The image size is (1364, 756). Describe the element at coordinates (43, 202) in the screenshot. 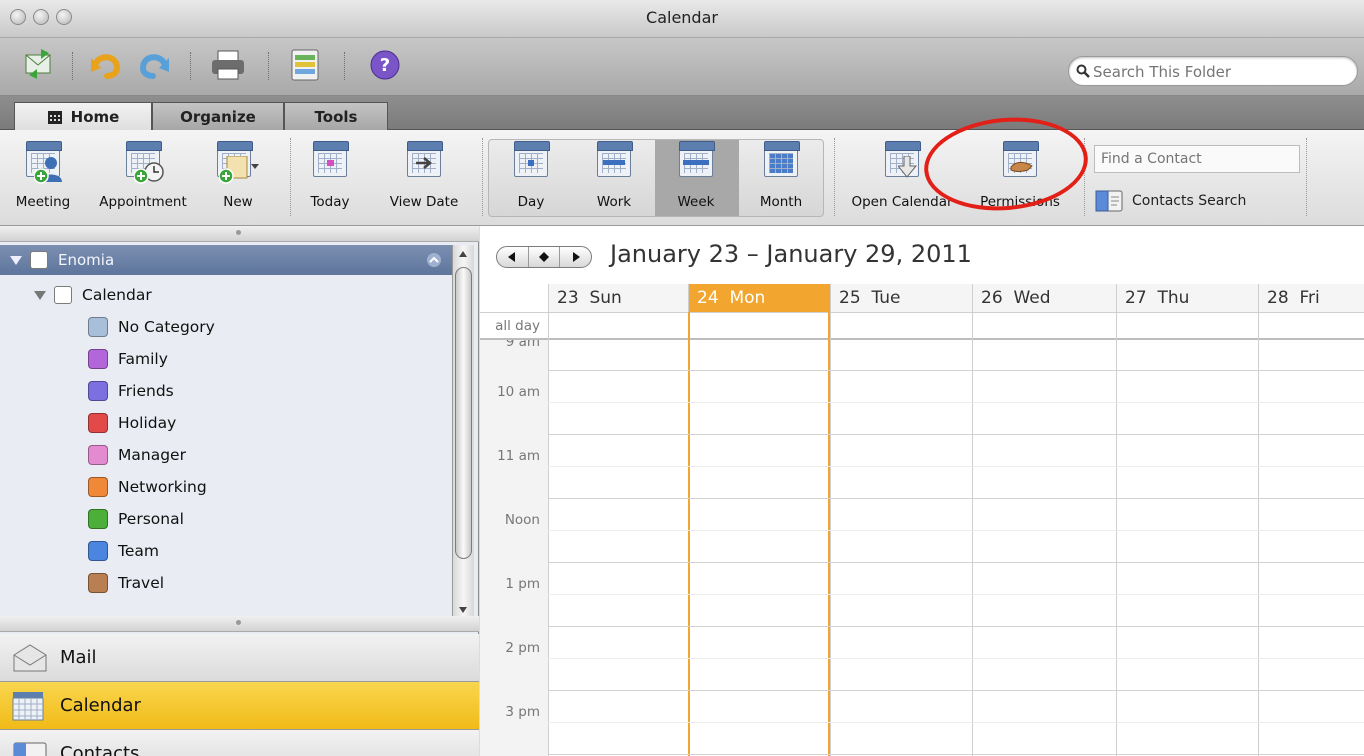

I see `meeting-label: Meeting` at that location.